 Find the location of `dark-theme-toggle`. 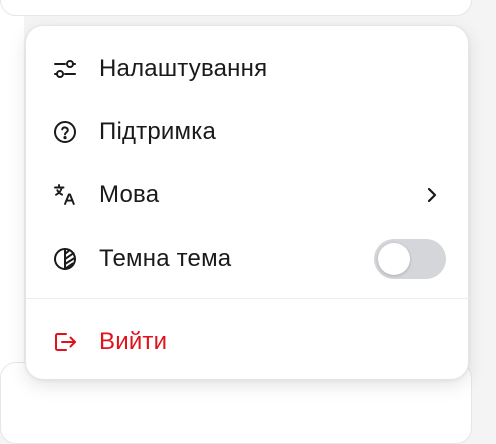

dark-theme-toggle is located at coordinates (410, 259).